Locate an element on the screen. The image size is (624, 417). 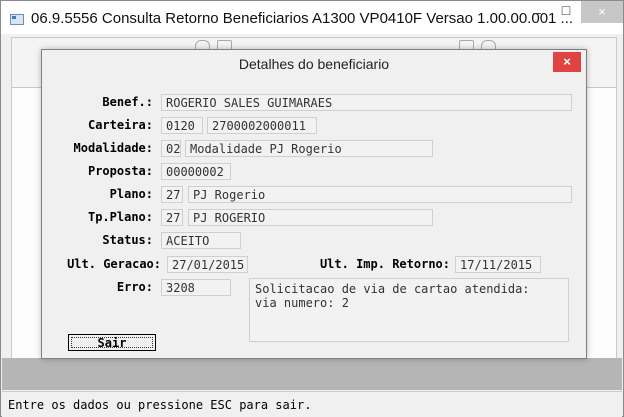
plano-code-field: 27 is located at coordinates (172, 194).